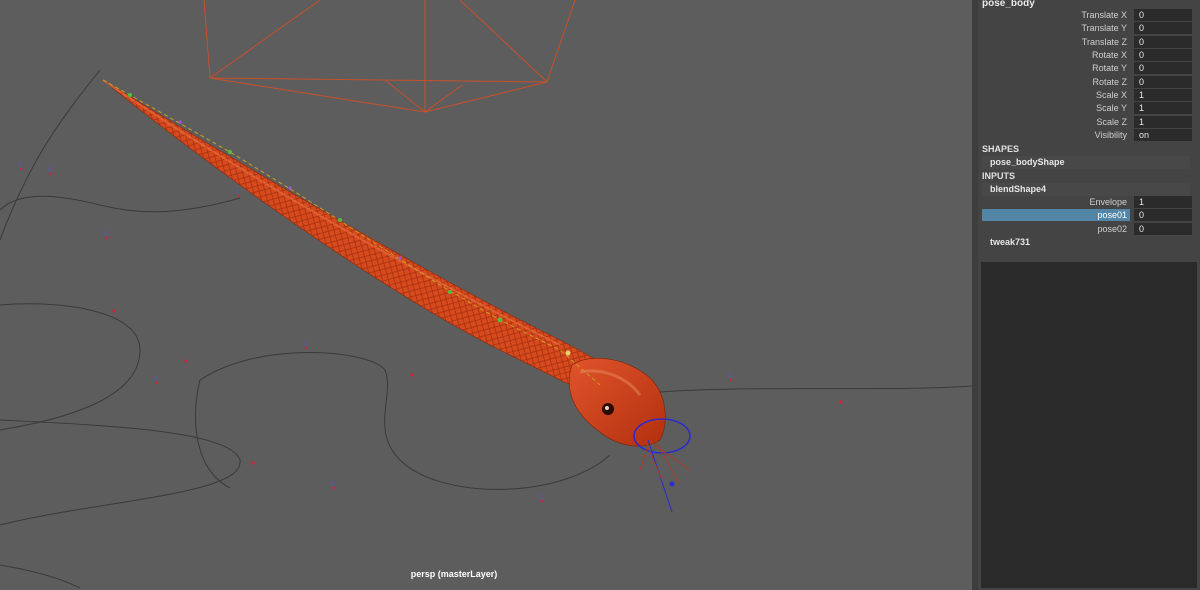 This screenshot has width=1200, height=590. Describe the element at coordinates (999, 176) in the screenshot. I see `inputs-header: INPUTS` at that location.